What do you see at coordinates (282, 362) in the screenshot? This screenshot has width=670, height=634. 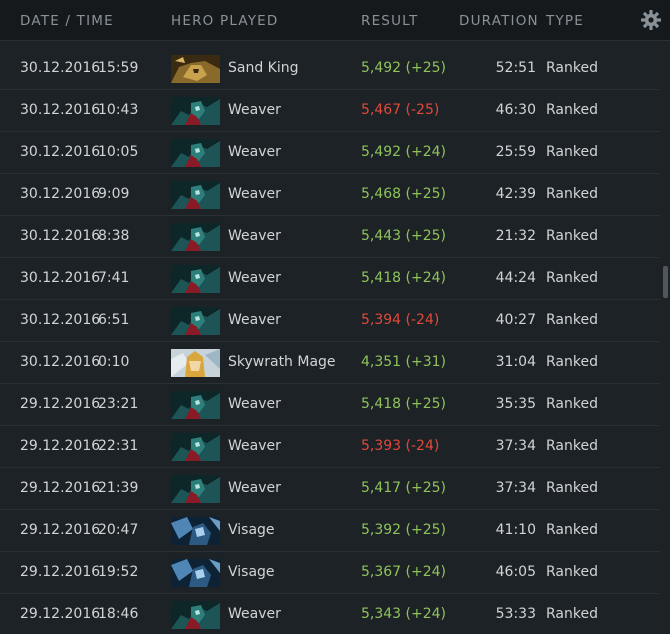 I see `hero-name: Skywrath Mage` at bounding box center [282, 362].